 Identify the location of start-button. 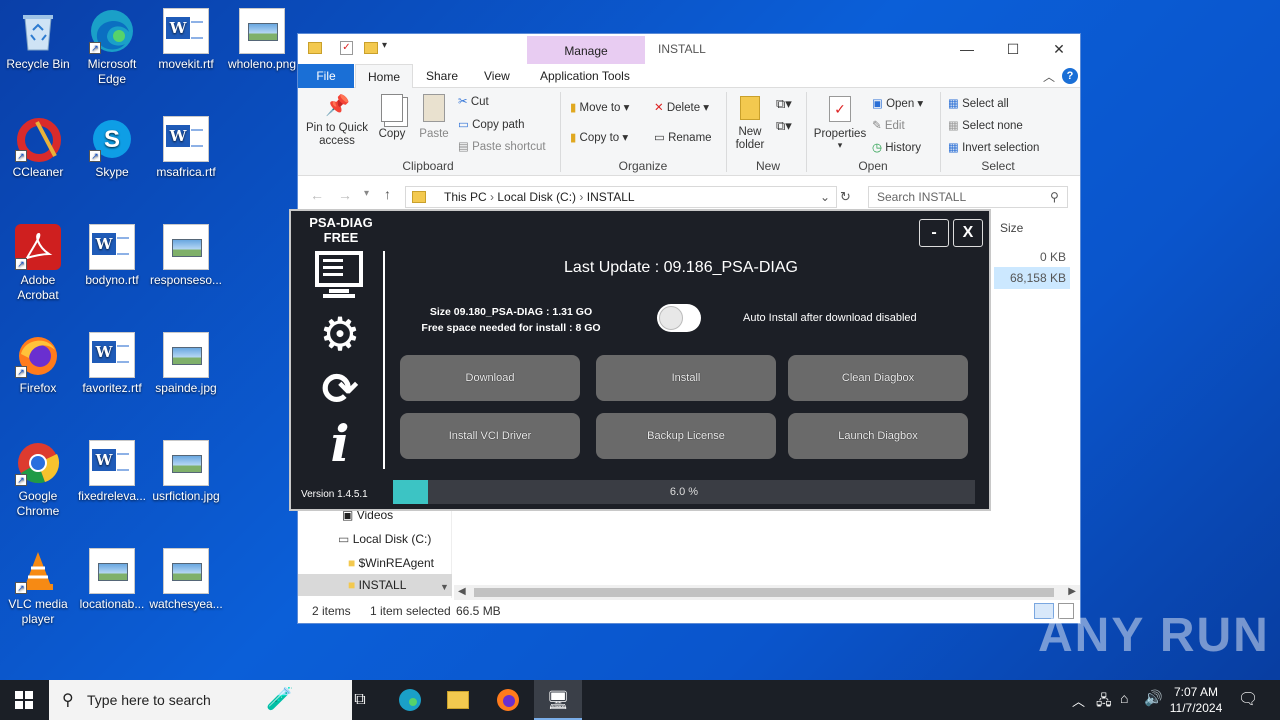
(24, 700).